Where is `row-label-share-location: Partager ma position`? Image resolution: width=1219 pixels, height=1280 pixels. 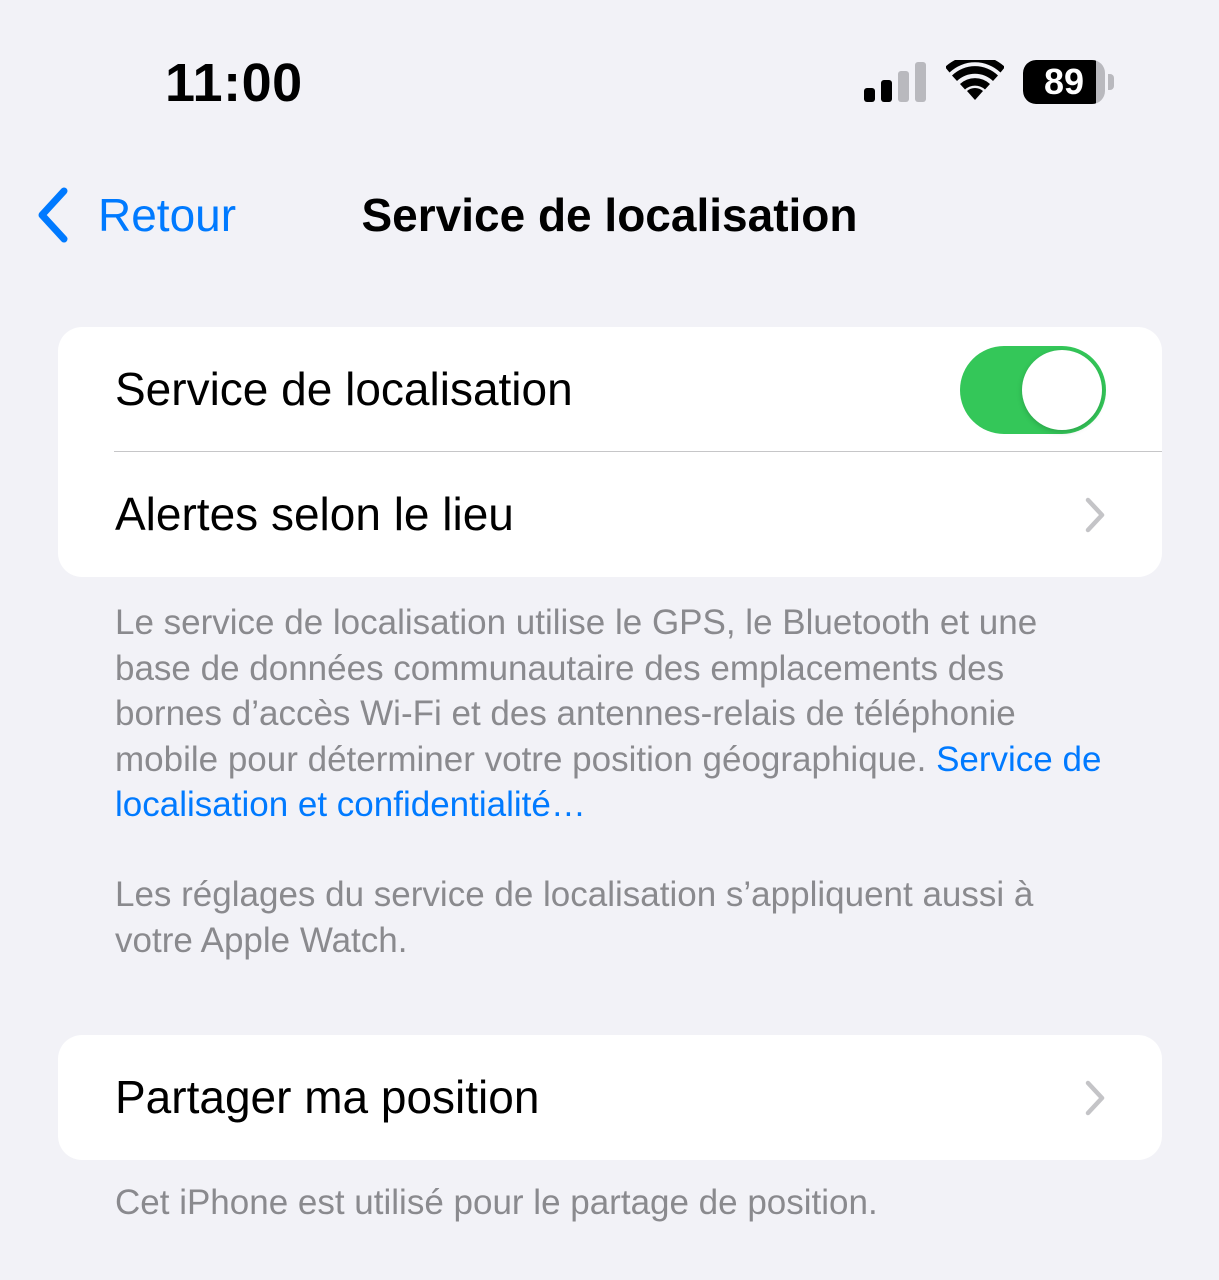 row-label-share-location: Partager ma position is located at coordinates (327, 1097).